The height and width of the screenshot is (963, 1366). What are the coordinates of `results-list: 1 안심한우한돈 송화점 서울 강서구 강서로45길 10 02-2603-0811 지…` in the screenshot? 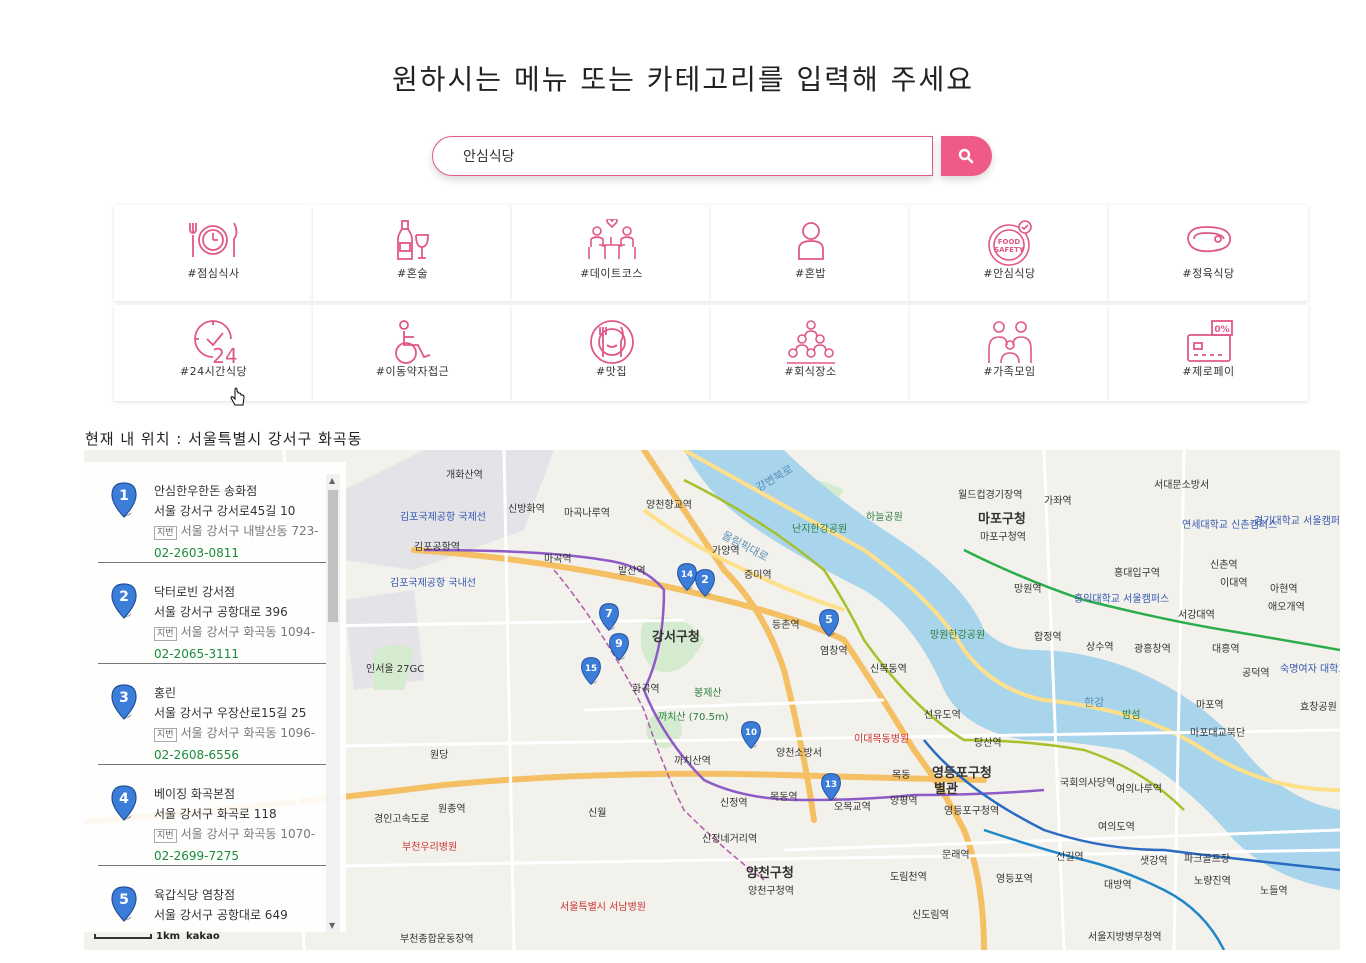 It's located at (215, 697).